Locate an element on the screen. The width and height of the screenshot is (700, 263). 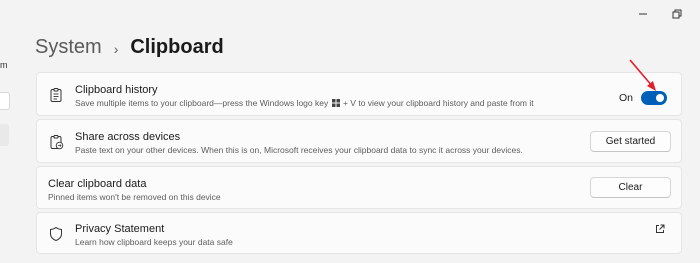
annotation-arrow-icon is located at coordinates (642, 75).